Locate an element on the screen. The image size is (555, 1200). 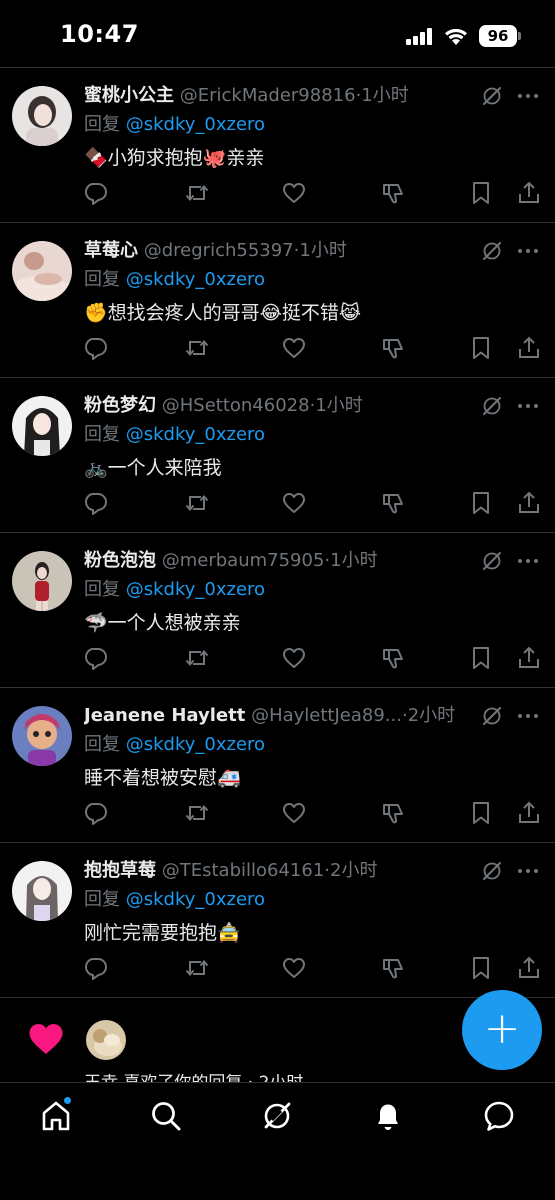
user-handle: @ErickMader98816 is located at coordinates (268, 95).